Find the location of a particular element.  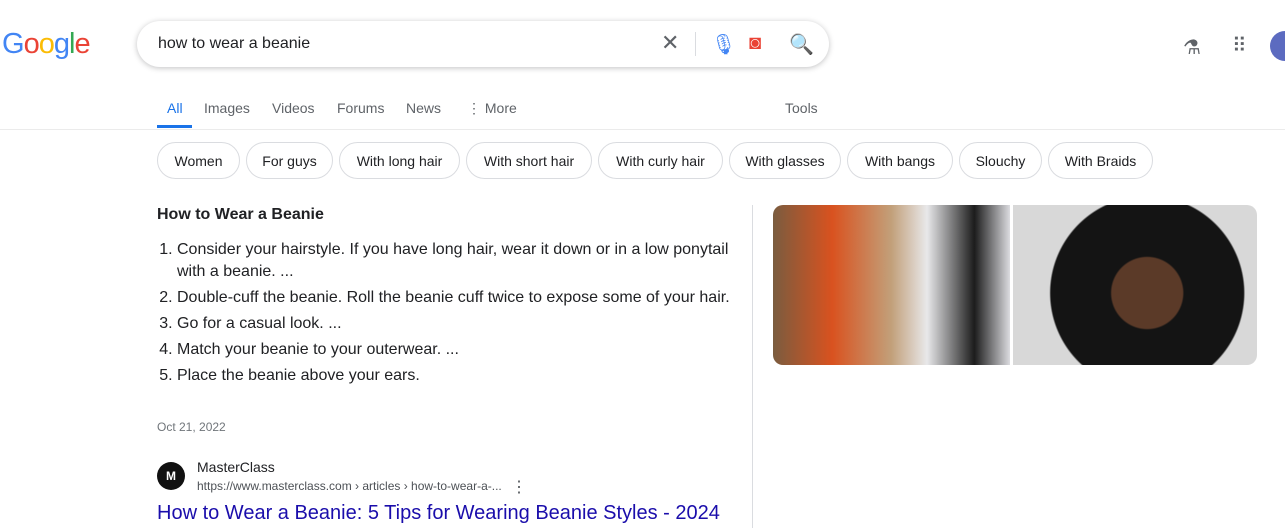

tab-news: News is located at coordinates (423, 108).